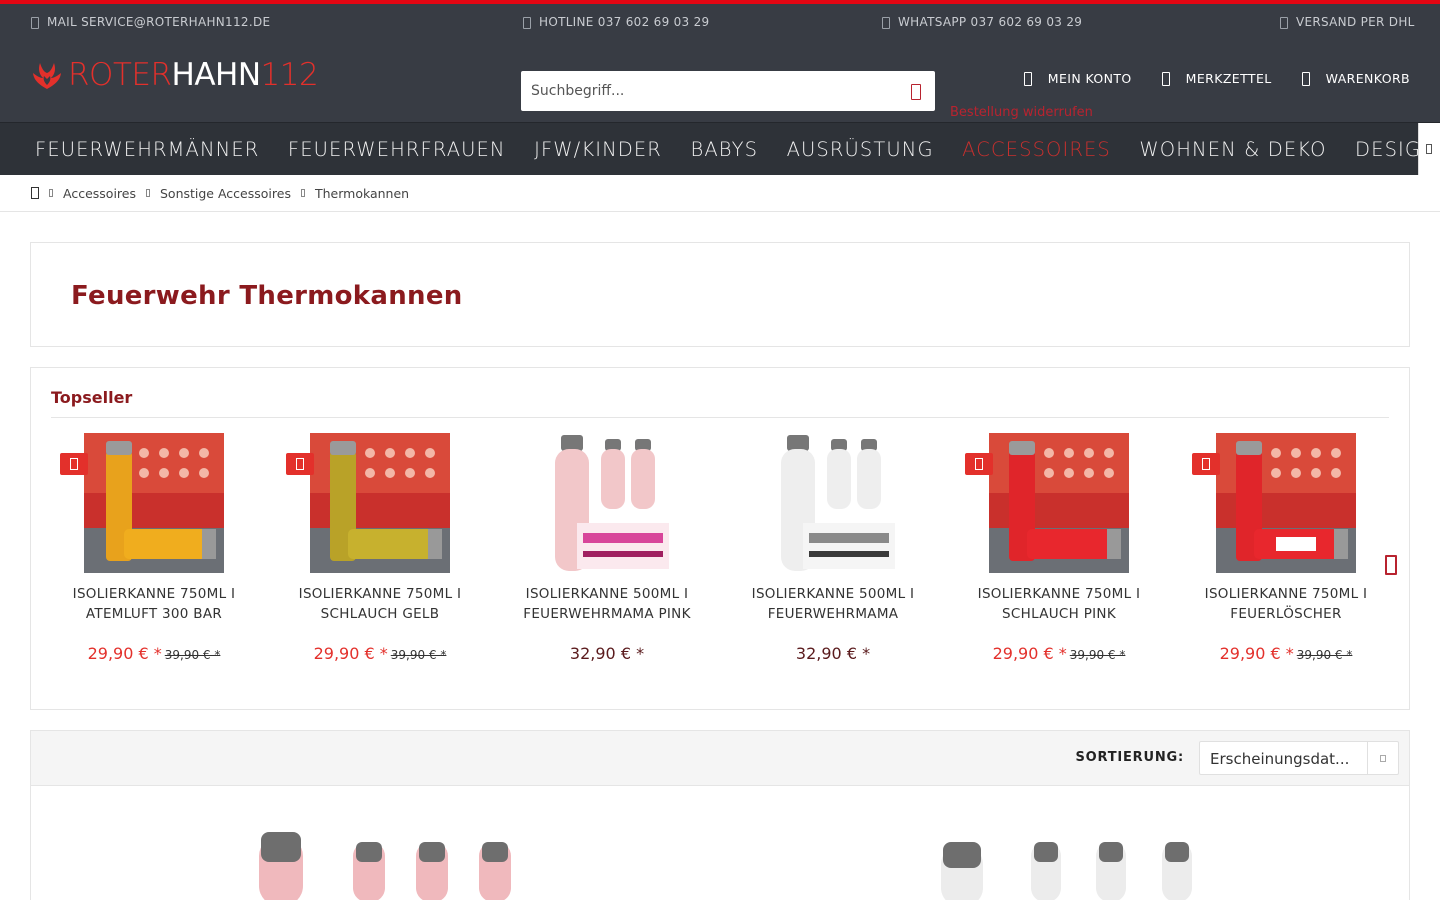  I want to click on wishlist-link: MERKZETTEL, so click(1216, 78).